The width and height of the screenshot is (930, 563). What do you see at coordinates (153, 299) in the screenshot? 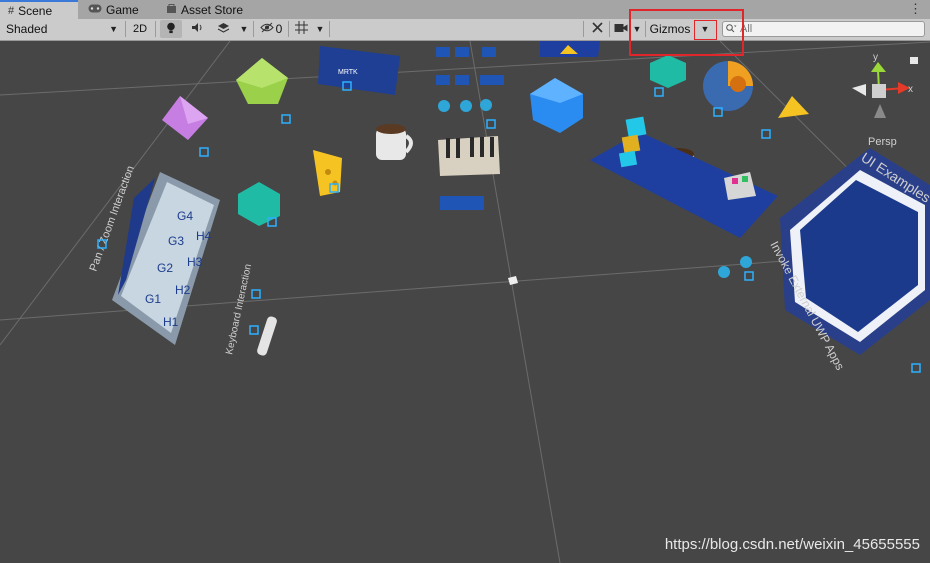
I see `grid-cell-g1: G1` at bounding box center [153, 299].